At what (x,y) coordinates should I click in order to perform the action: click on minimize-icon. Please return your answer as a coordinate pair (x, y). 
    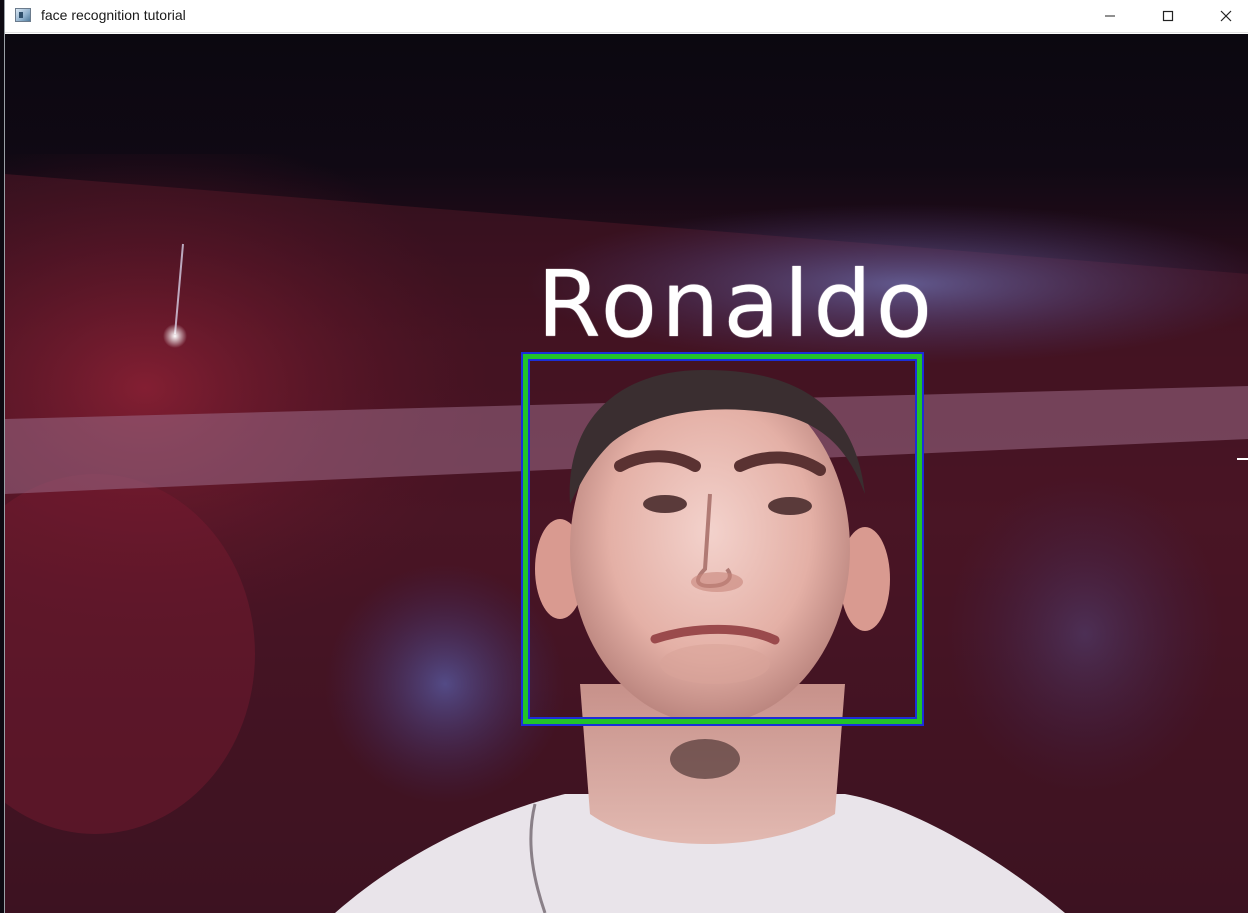
    Looking at the image, I should click on (1110, 16).